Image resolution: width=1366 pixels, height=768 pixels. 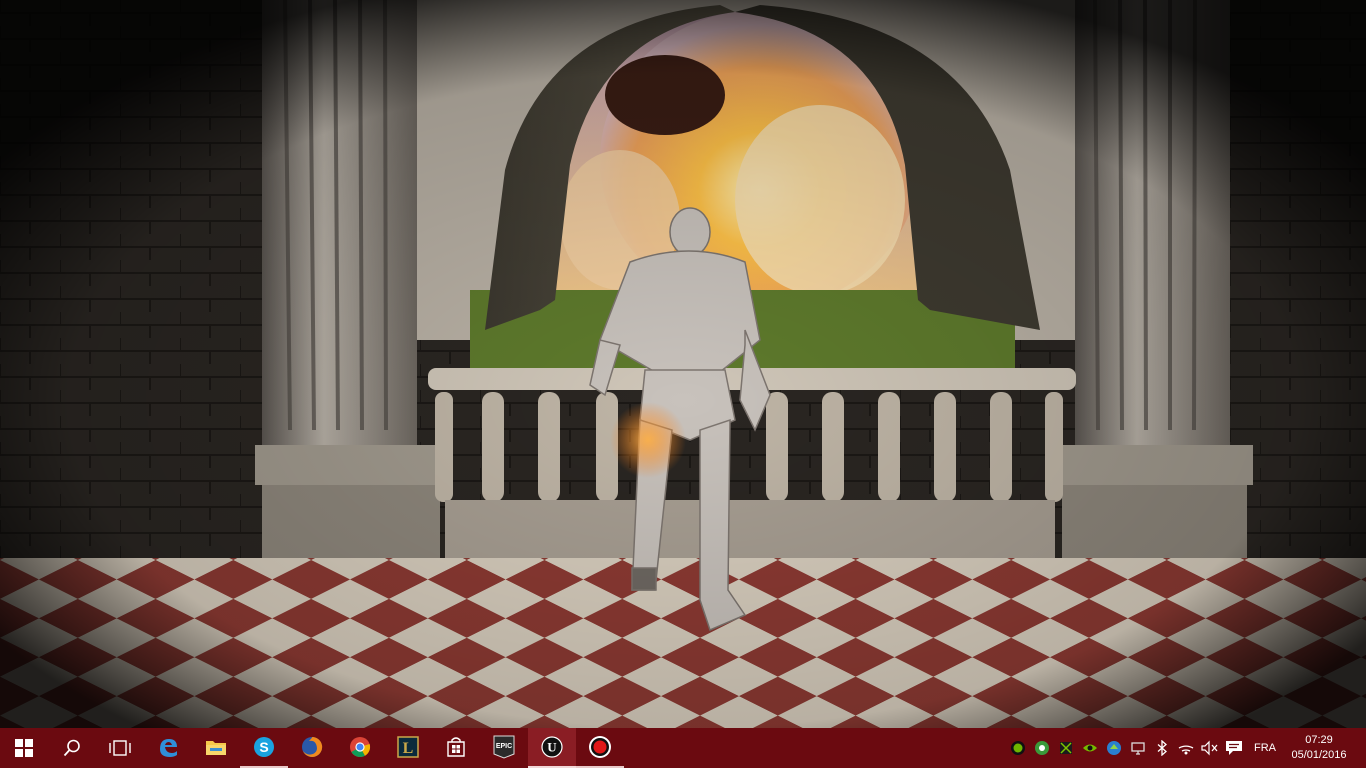 What do you see at coordinates (1360, 748) in the screenshot?
I see `show-desktop-button` at bounding box center [1360, 748].